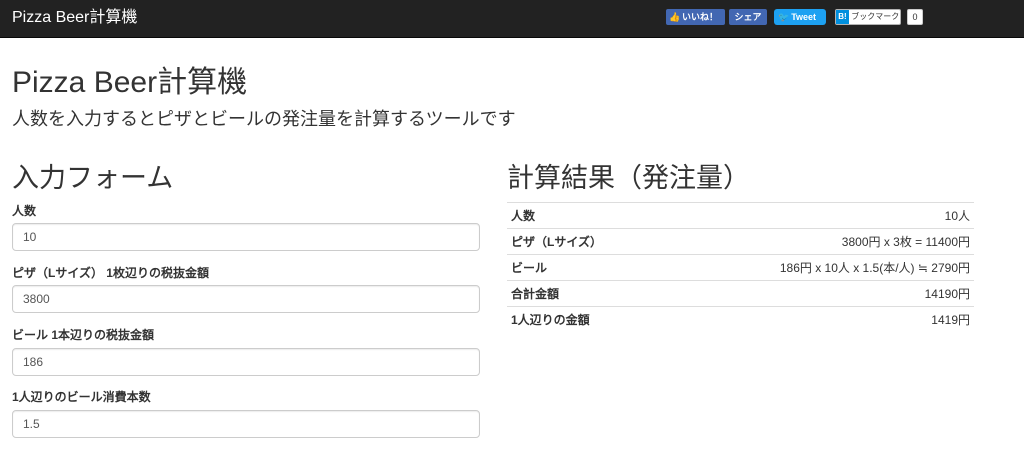  I want to click on people-count-label: 人数, so click(24, 211).